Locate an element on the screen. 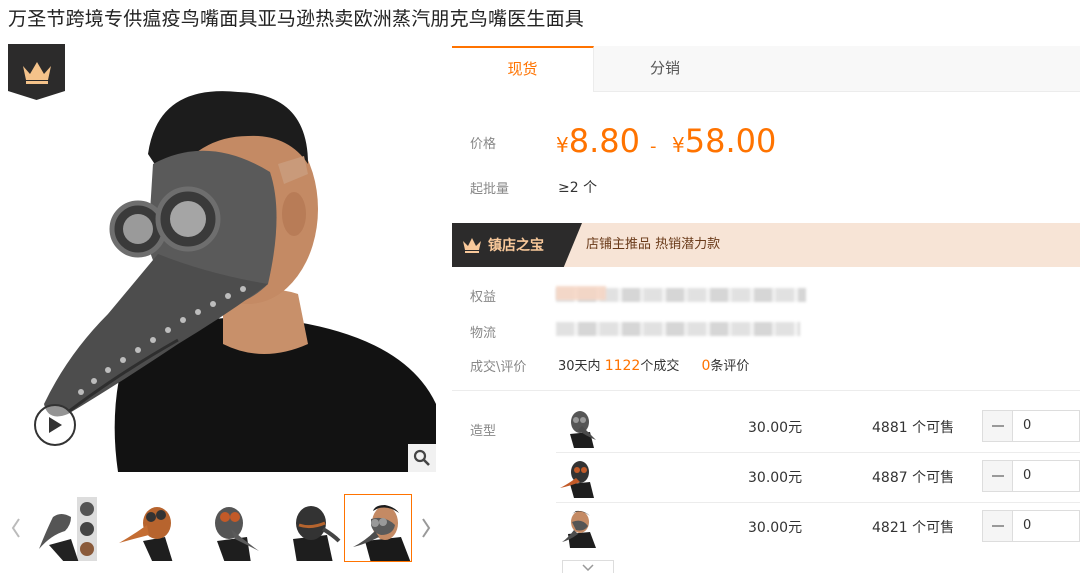 The width and height of the screenshot is (1080, 573). treasure-tags: 店铺主推品 热销潜力款 is located at coordinates (653, 244).